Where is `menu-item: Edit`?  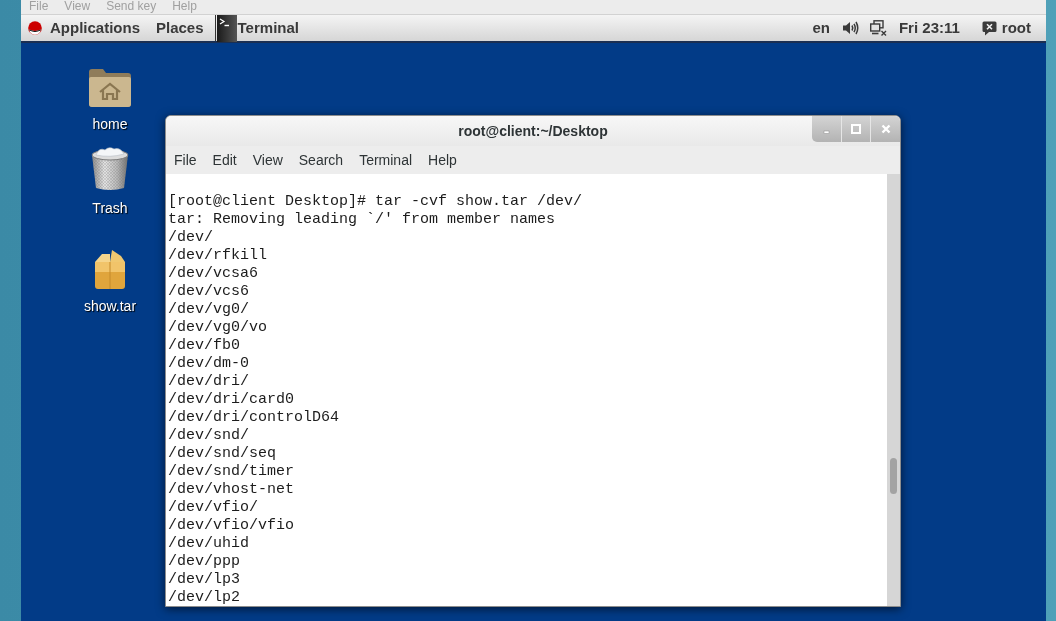
menu-item: Edit is located at coordinates (224, 160).